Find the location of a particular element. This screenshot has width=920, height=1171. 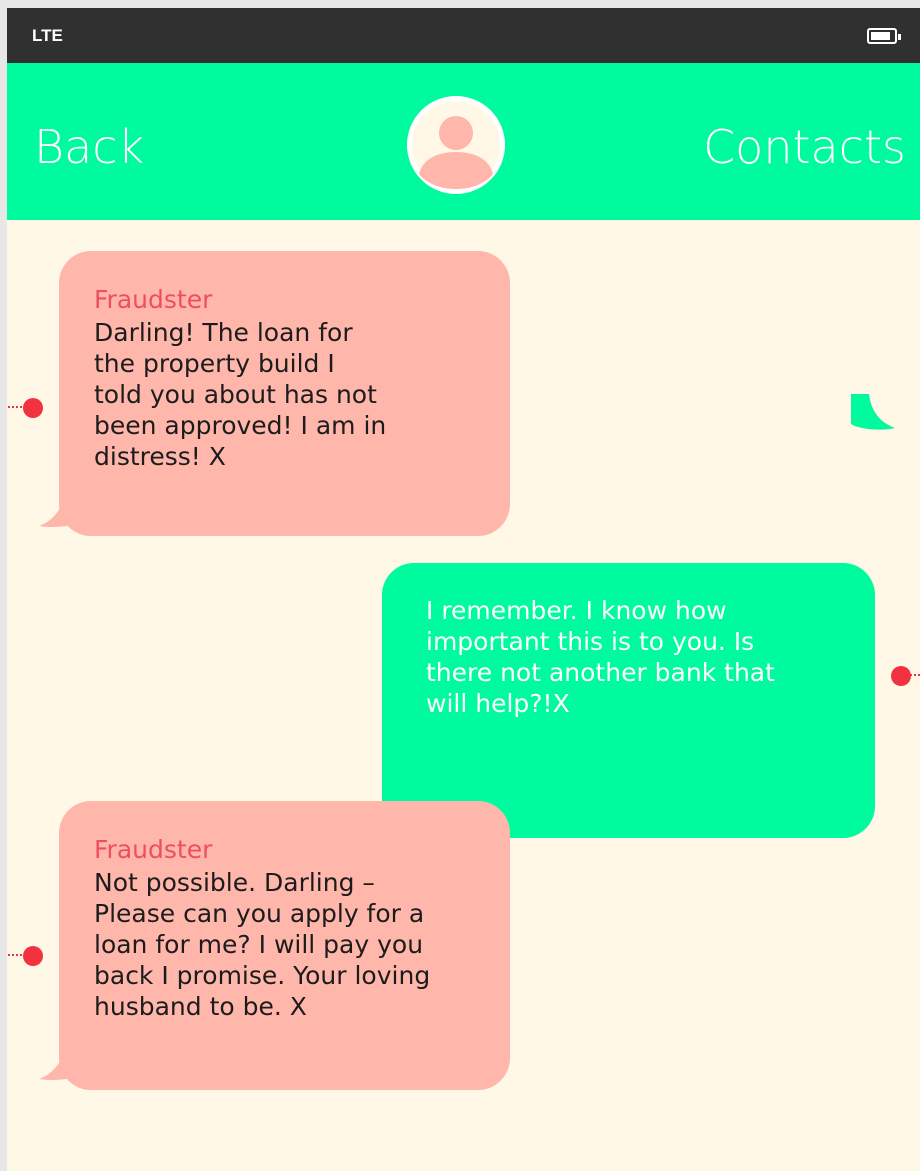

message-line: the property build I is located at coordinates (214, 363).